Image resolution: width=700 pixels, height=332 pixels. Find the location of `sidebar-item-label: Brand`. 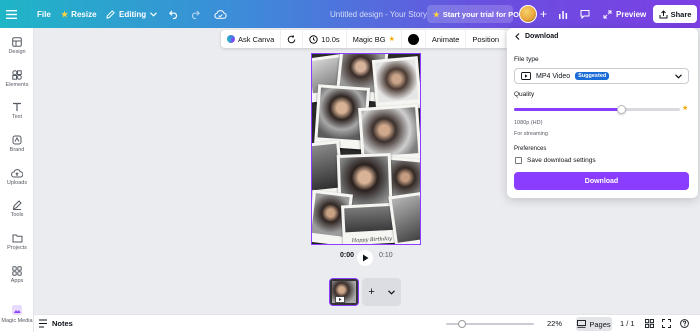

sidebar-item-label: Brand is located at coordinates (17, 150).